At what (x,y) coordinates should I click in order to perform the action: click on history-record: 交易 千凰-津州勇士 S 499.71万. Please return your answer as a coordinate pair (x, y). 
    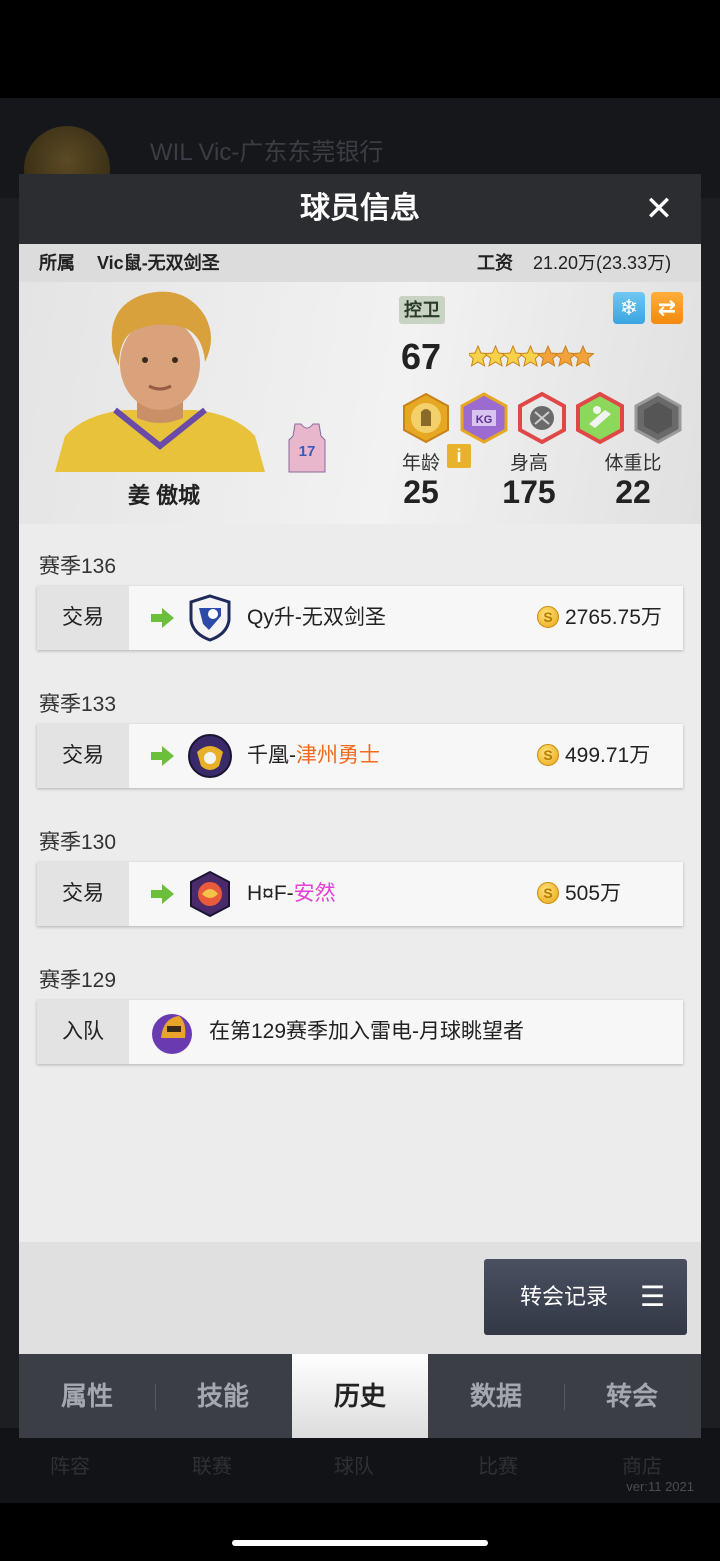
    Looking at the image, I should click on (360, 756).